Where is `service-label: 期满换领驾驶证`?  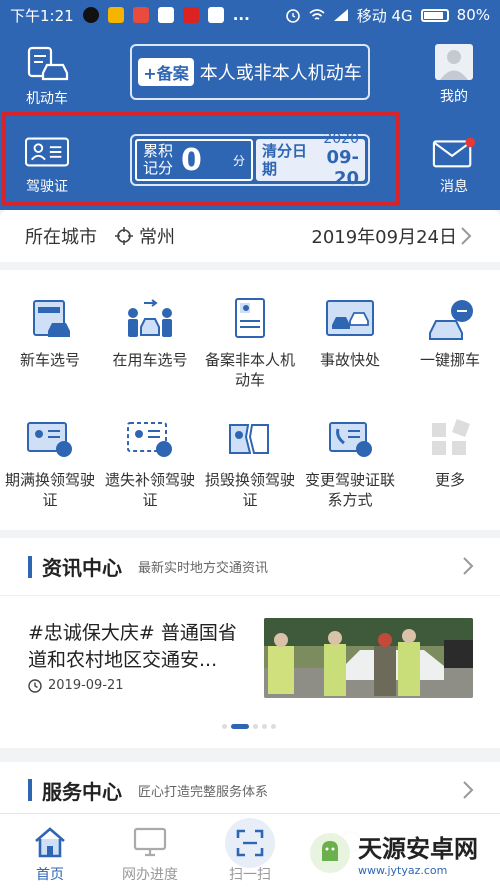 service-label: 期满换领驾驶证 is located at coordinates (49, 490).